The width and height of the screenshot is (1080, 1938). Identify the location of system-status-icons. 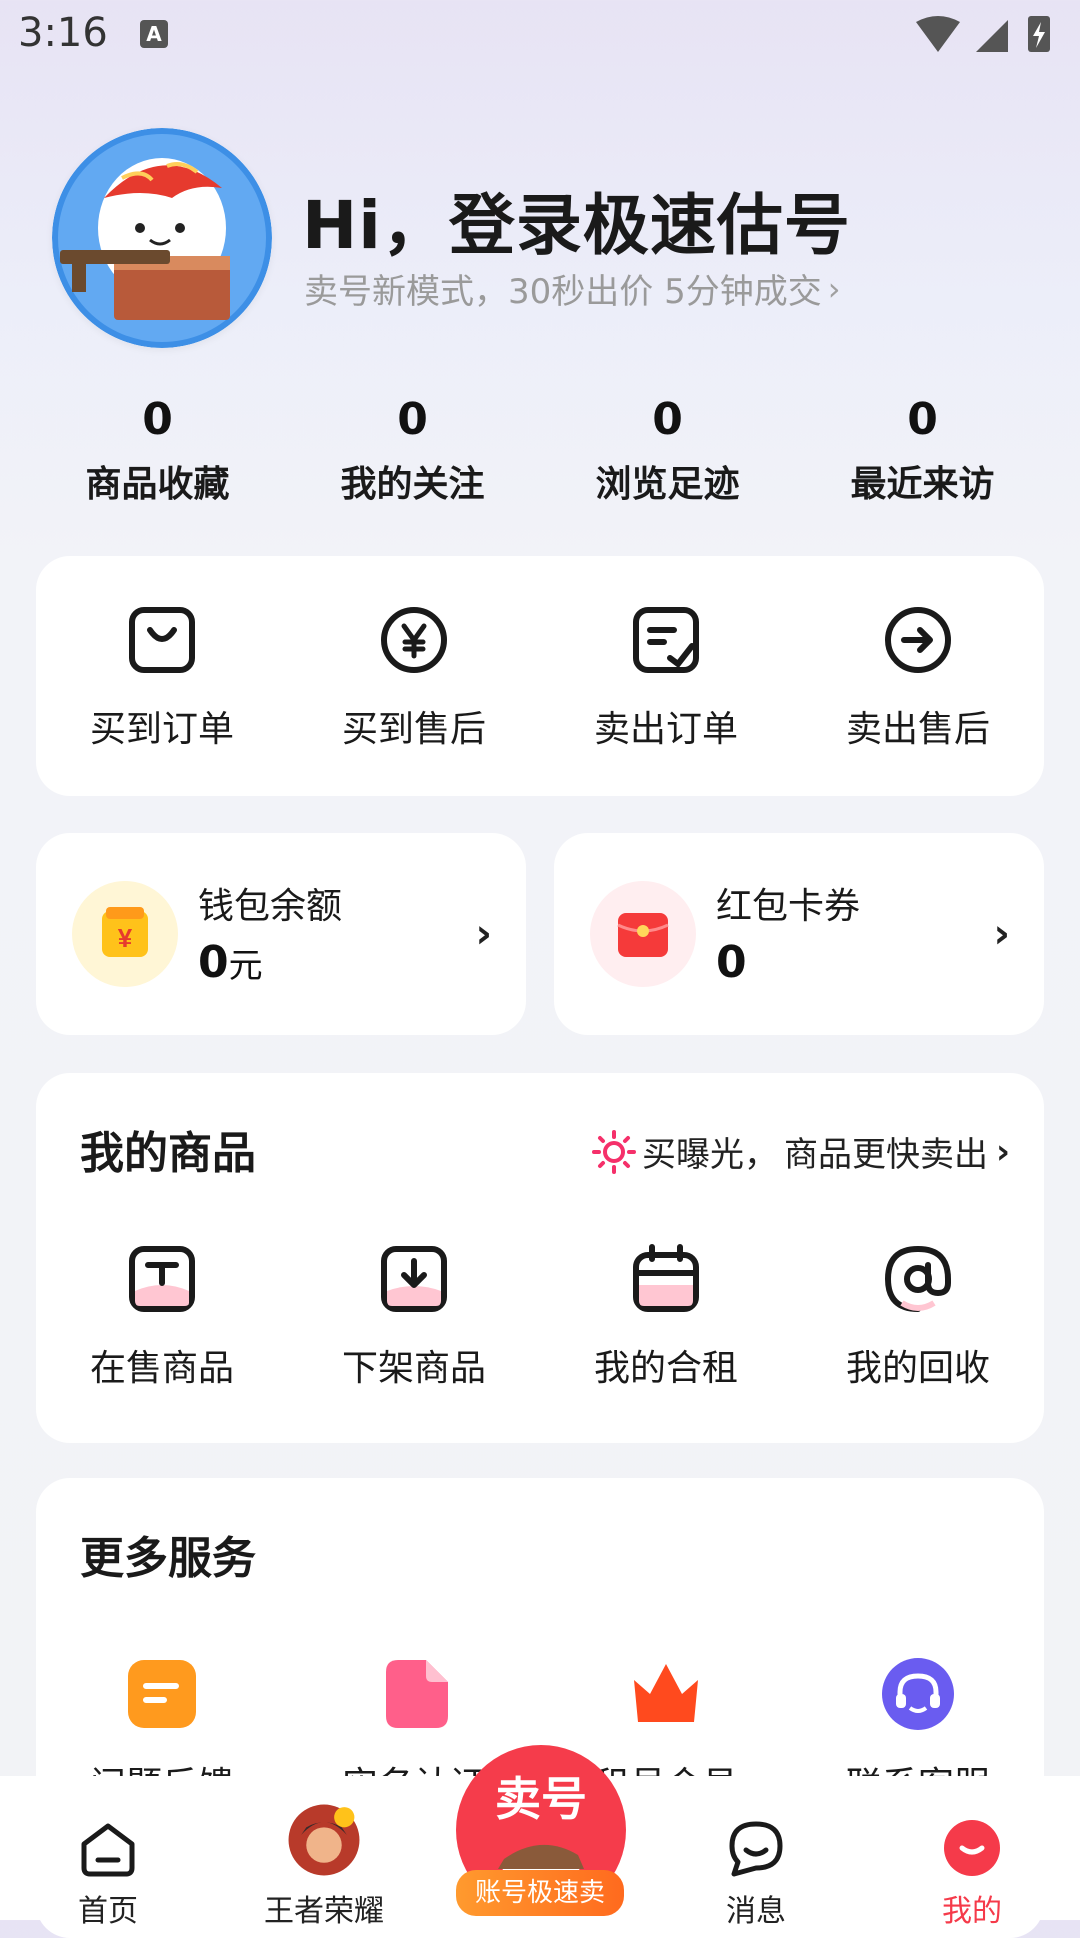
(983, 34).